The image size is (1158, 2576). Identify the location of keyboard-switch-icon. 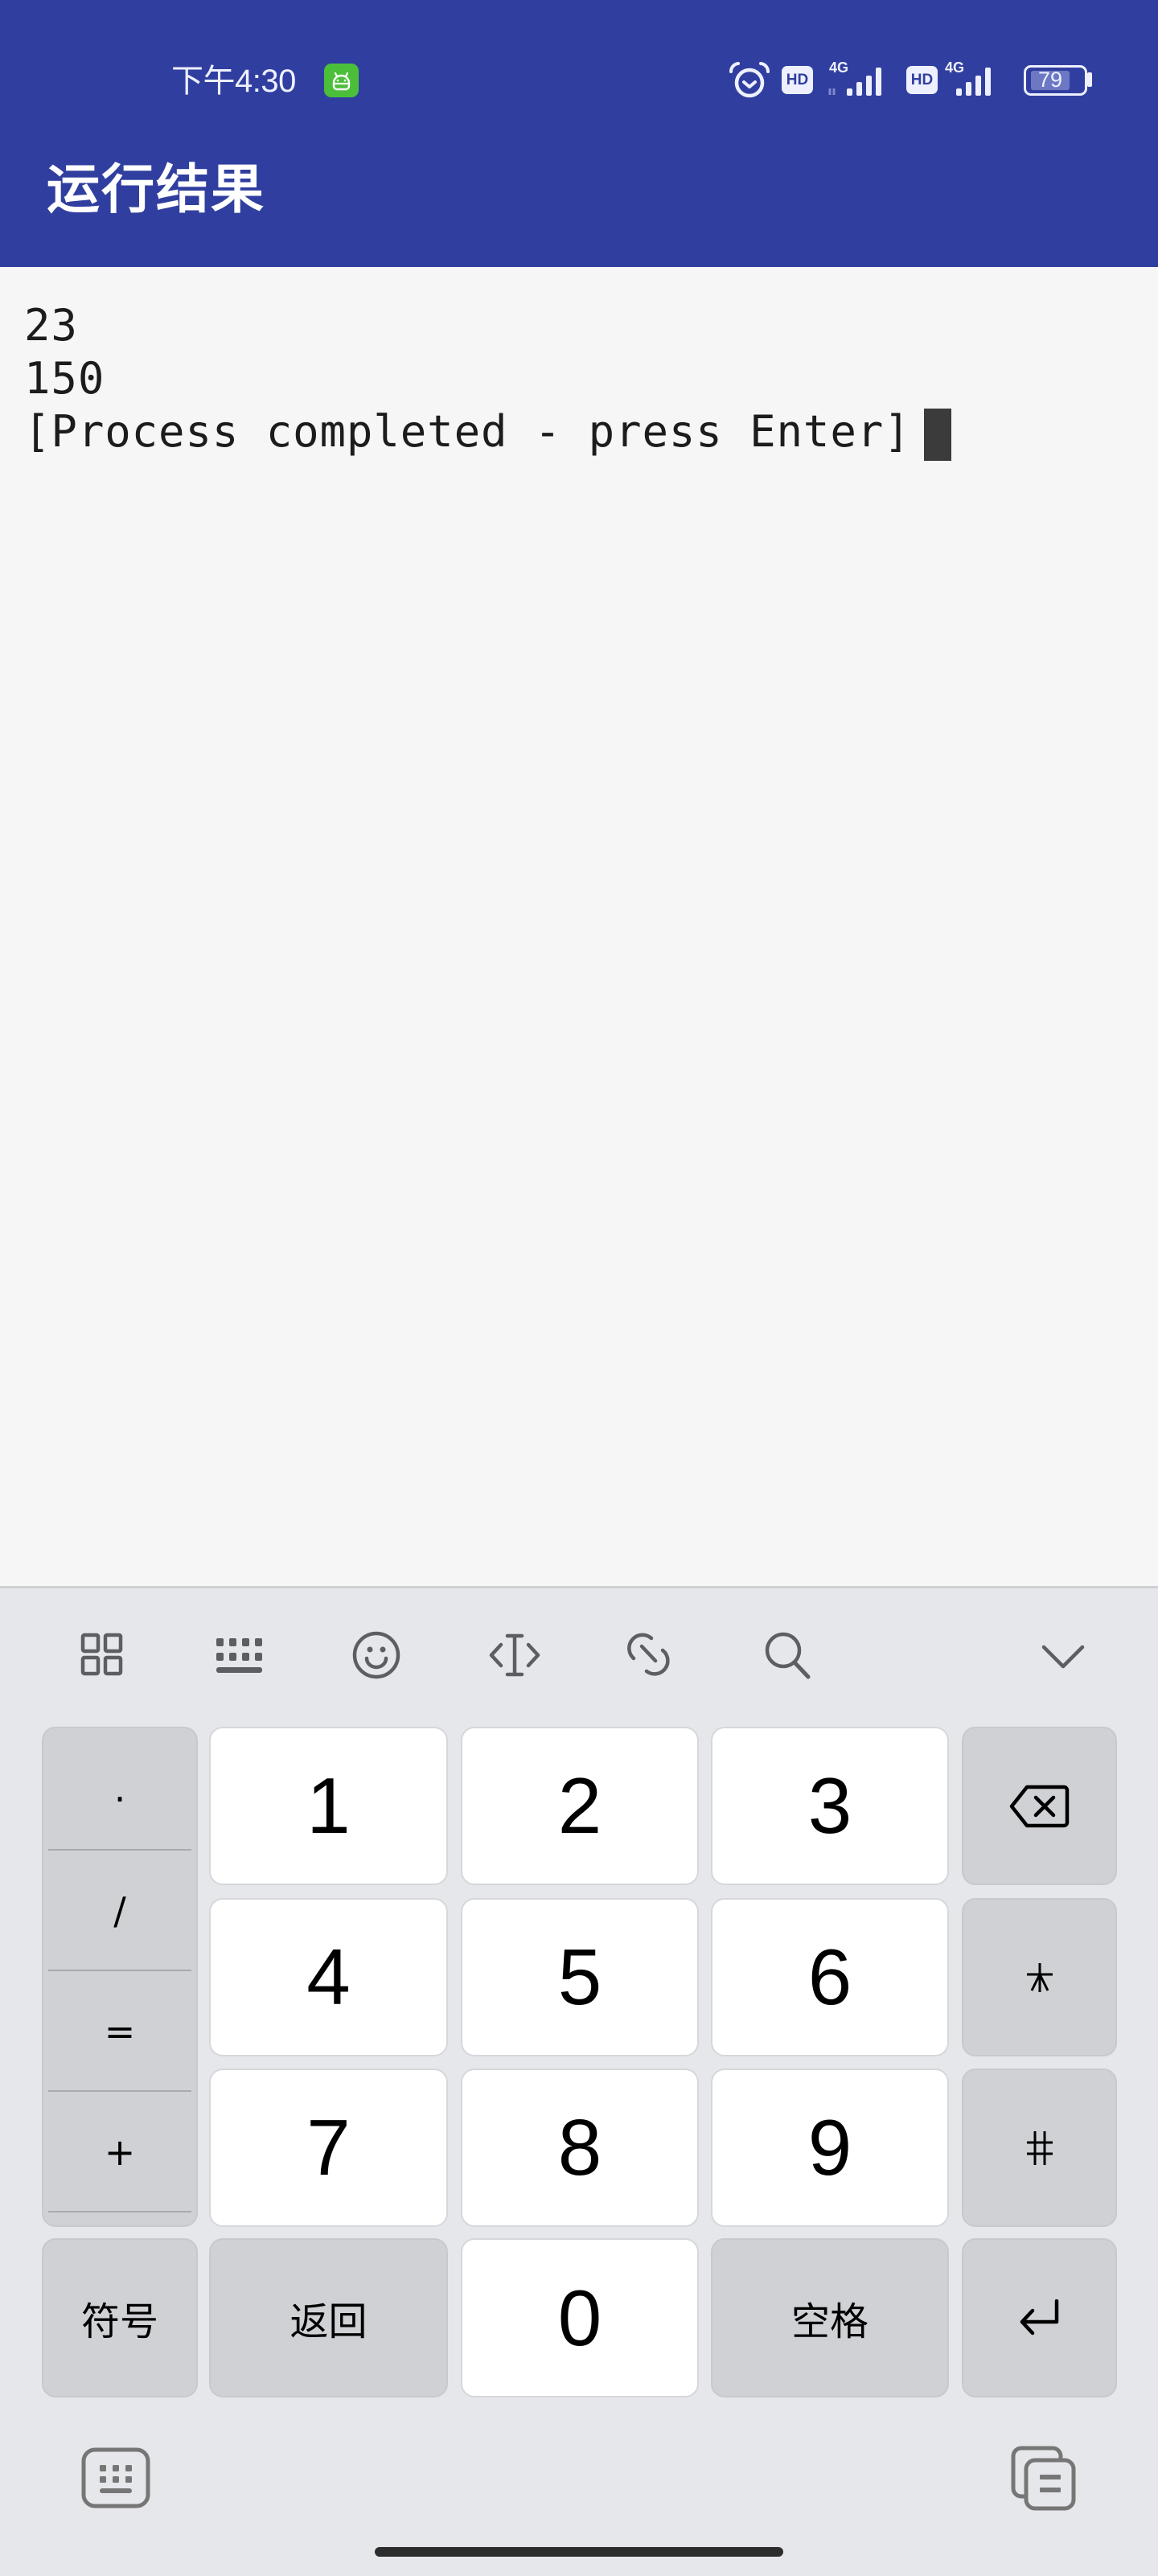
(115, 2477).